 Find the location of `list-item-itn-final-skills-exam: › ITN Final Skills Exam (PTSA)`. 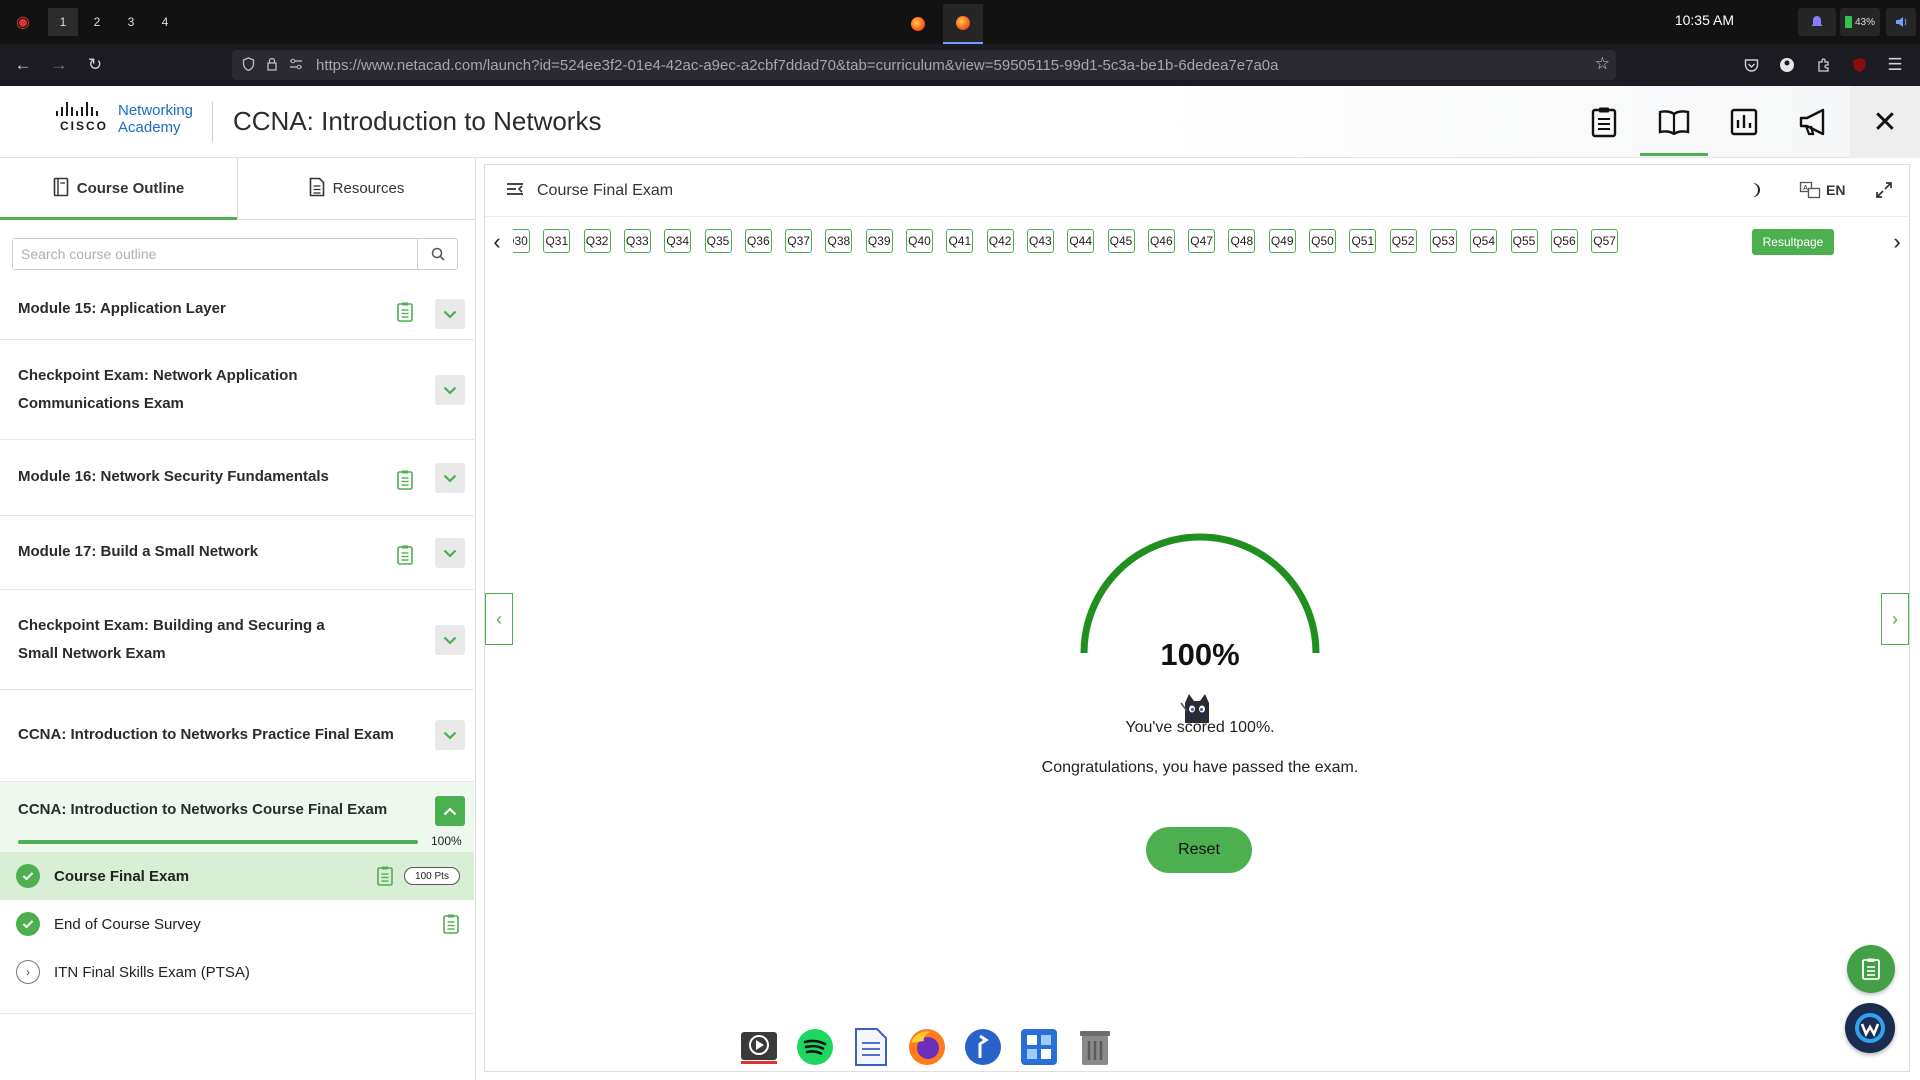

list-item-itn-final-skills-exam: › ITN Final Skills Exam (PTSA) is located at coordinates (237, 972).